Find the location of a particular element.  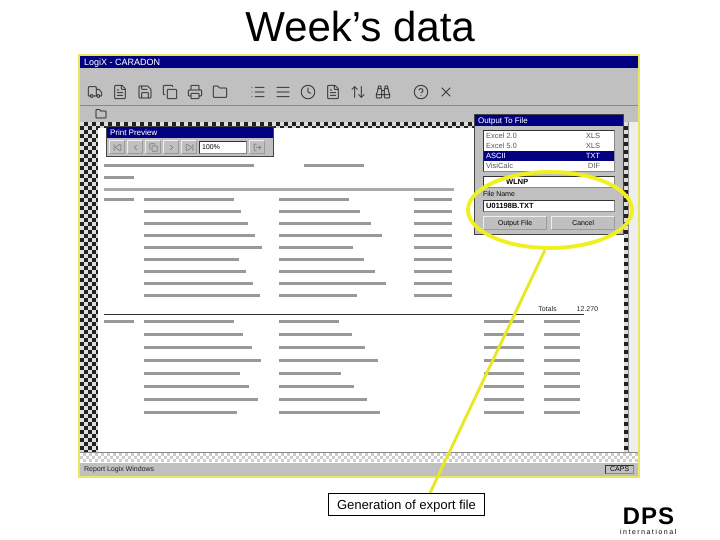

copy-icon is located at coordinates (153, 147).